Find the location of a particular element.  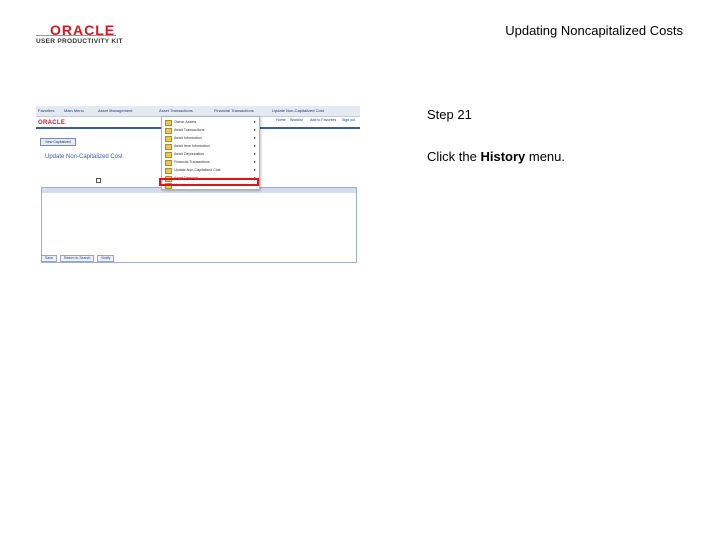

page-action-buttons: Save Return to Search Notify is located at coordinates (78, 258).